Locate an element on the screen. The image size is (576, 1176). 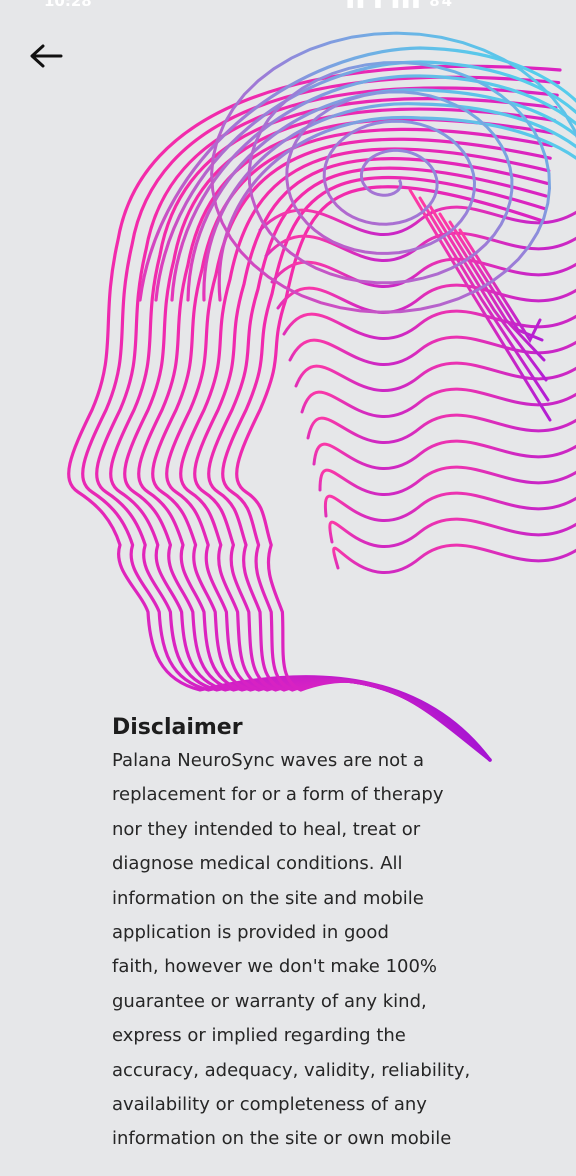
disclaimer-line: application is provided in good is located at coordinates (250, 933).